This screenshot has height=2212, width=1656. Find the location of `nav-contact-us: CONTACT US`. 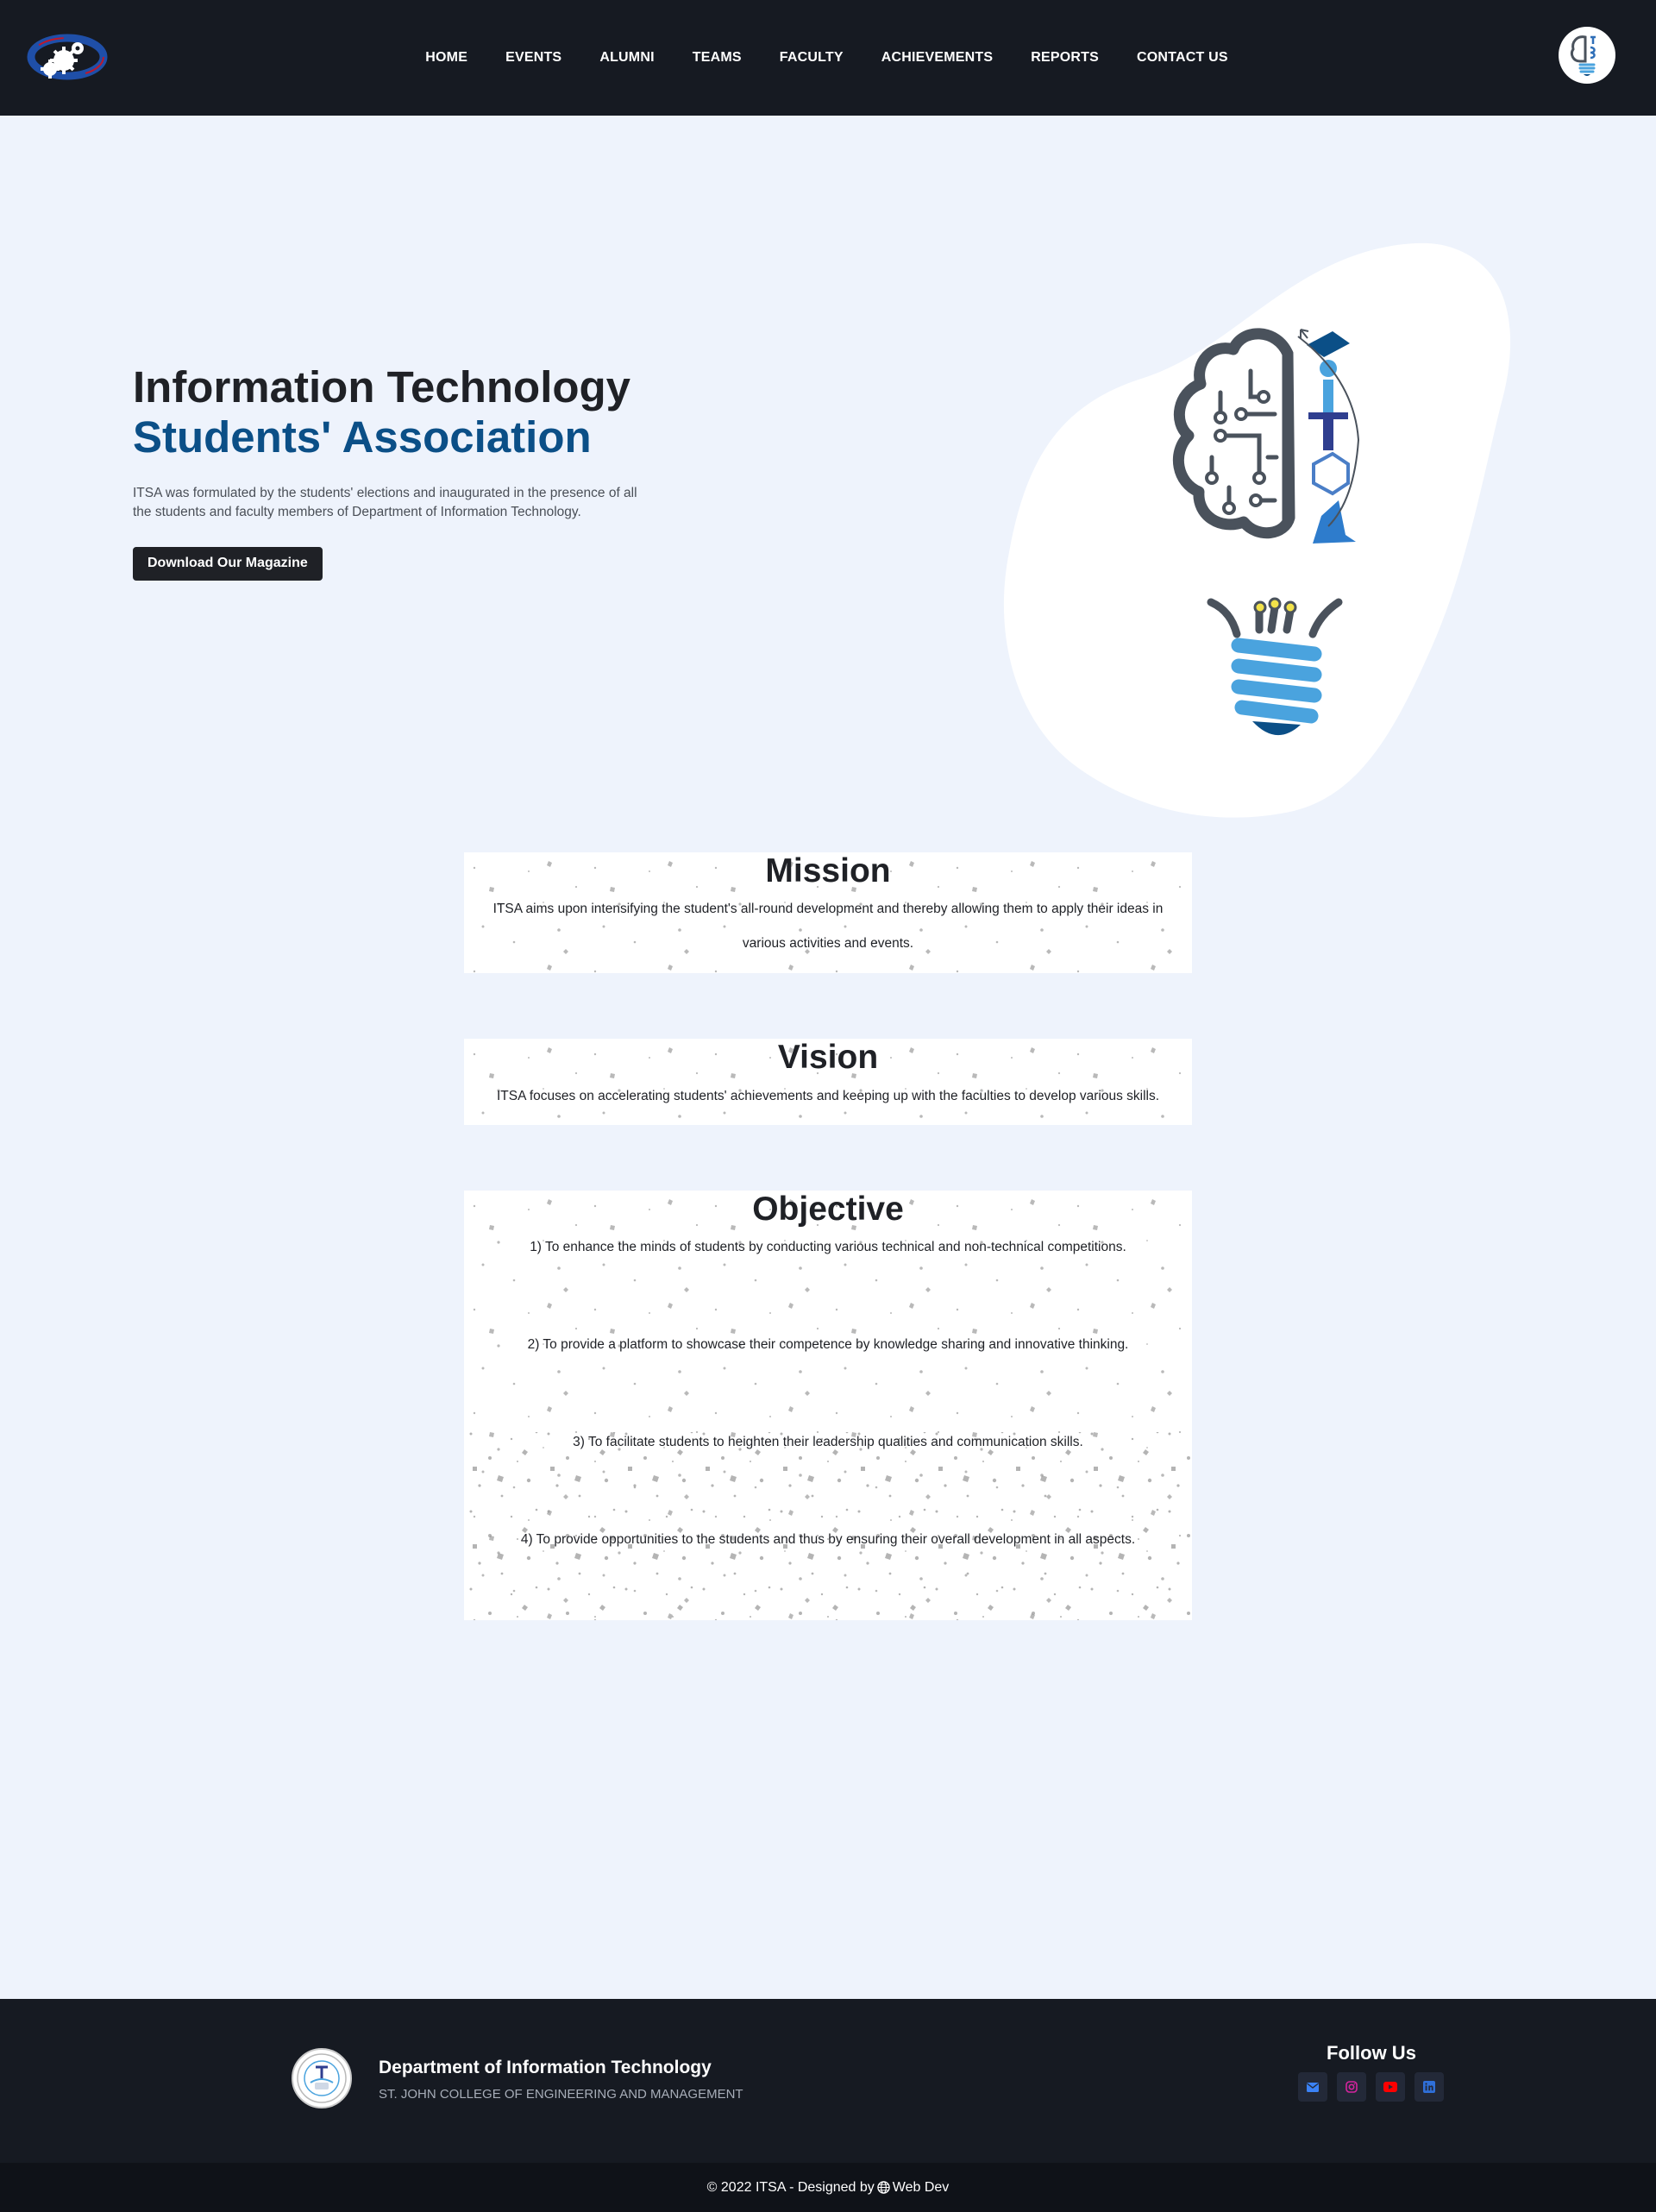

nav-contact-us: CONTACT US is located at coordinates (1182, 58).